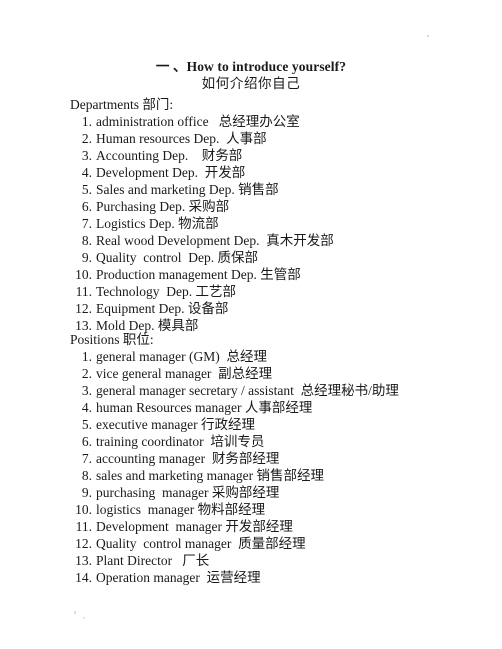  Describe the element at coordinates (281, 291) in the screenshot. I see `list-item: 11. Technology Dep. 工艺部` at that location.